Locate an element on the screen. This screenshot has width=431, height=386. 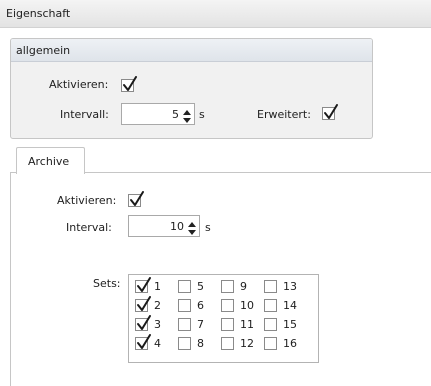
general-interval-spinner is located at coordinates (158, 114).